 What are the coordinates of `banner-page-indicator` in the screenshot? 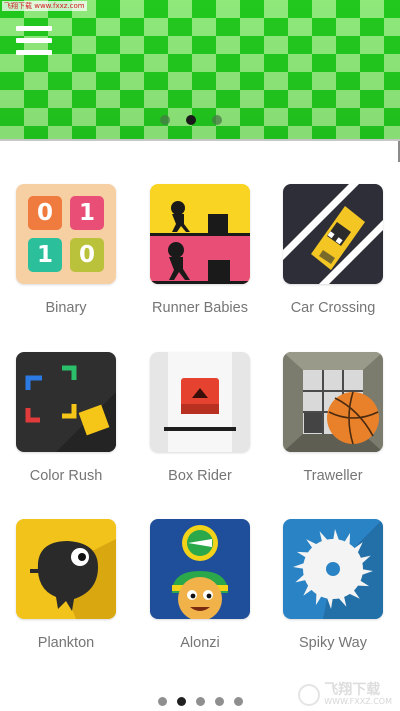 It's located at (191, 120).